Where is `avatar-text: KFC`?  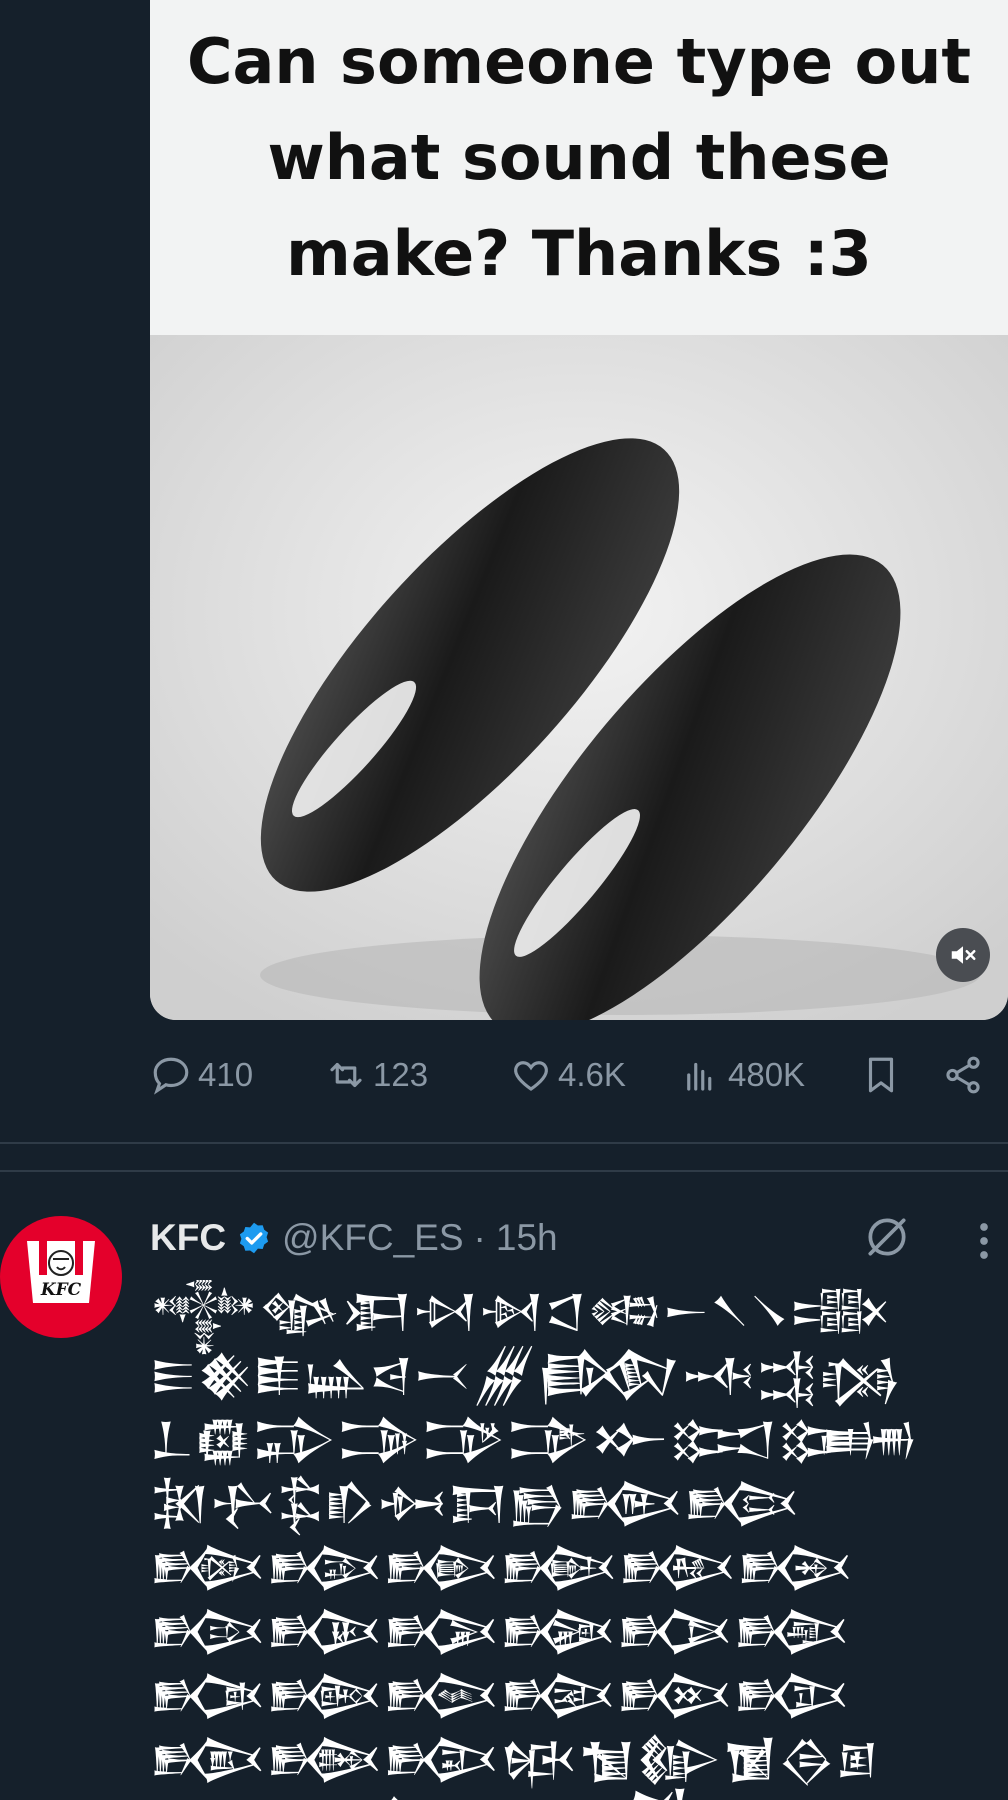
avatar-text: KFC is located at coordinates (61, 1290).